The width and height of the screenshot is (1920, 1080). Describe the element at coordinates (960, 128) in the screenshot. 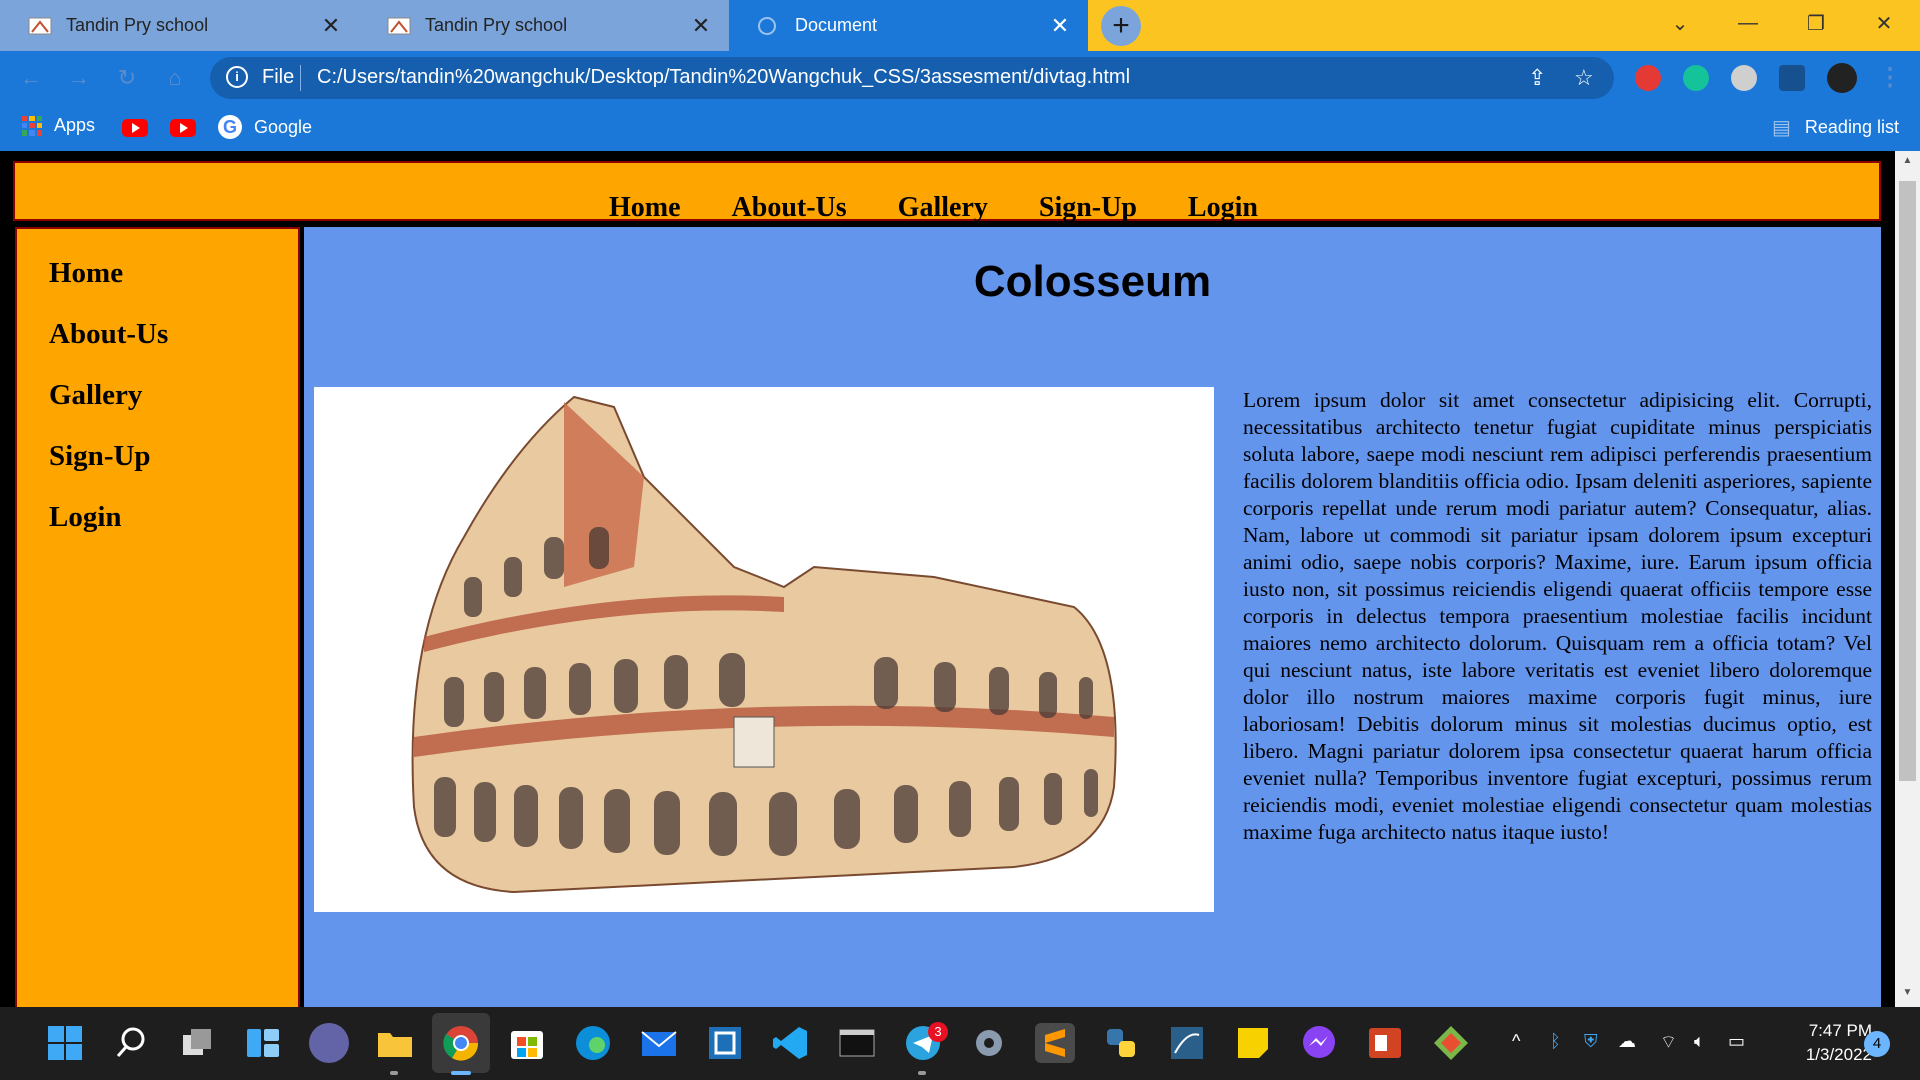

I see `bookmarks-bar: Apps G Google ▤ Reading list` at that location.